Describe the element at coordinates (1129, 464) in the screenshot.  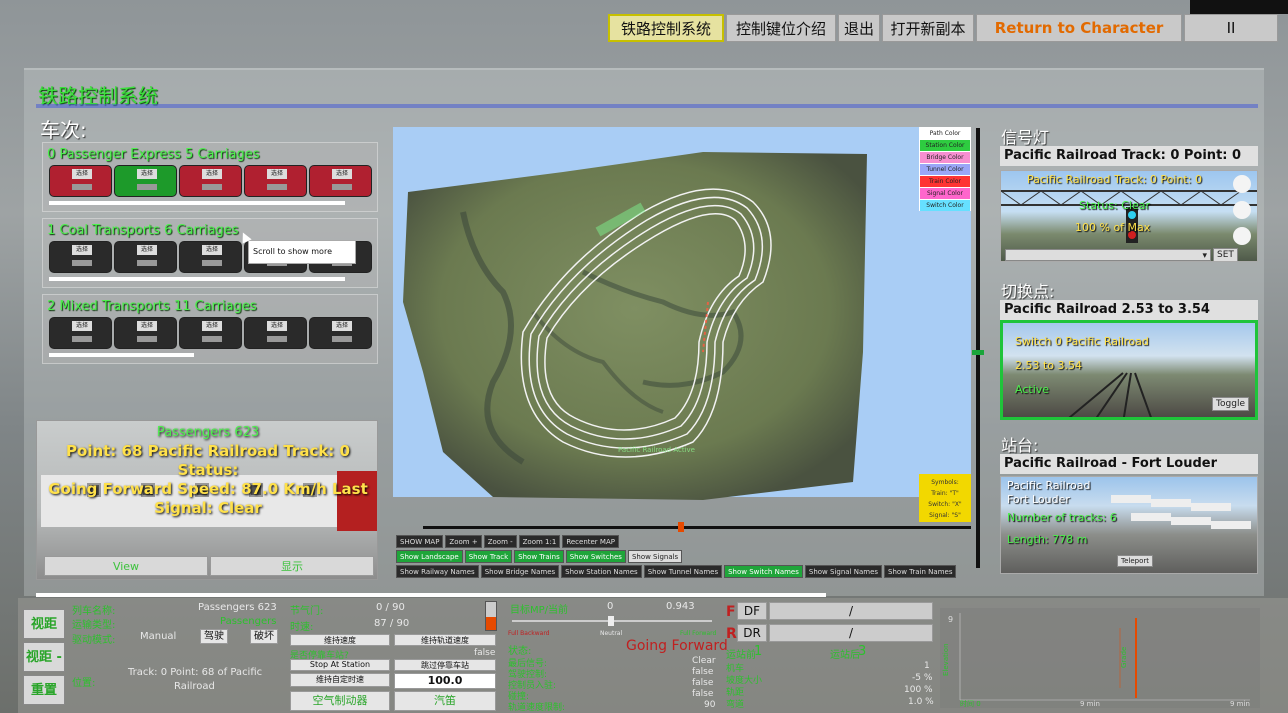
I see `station-selected: Pacific Railroad - Fort Louder` at that location.